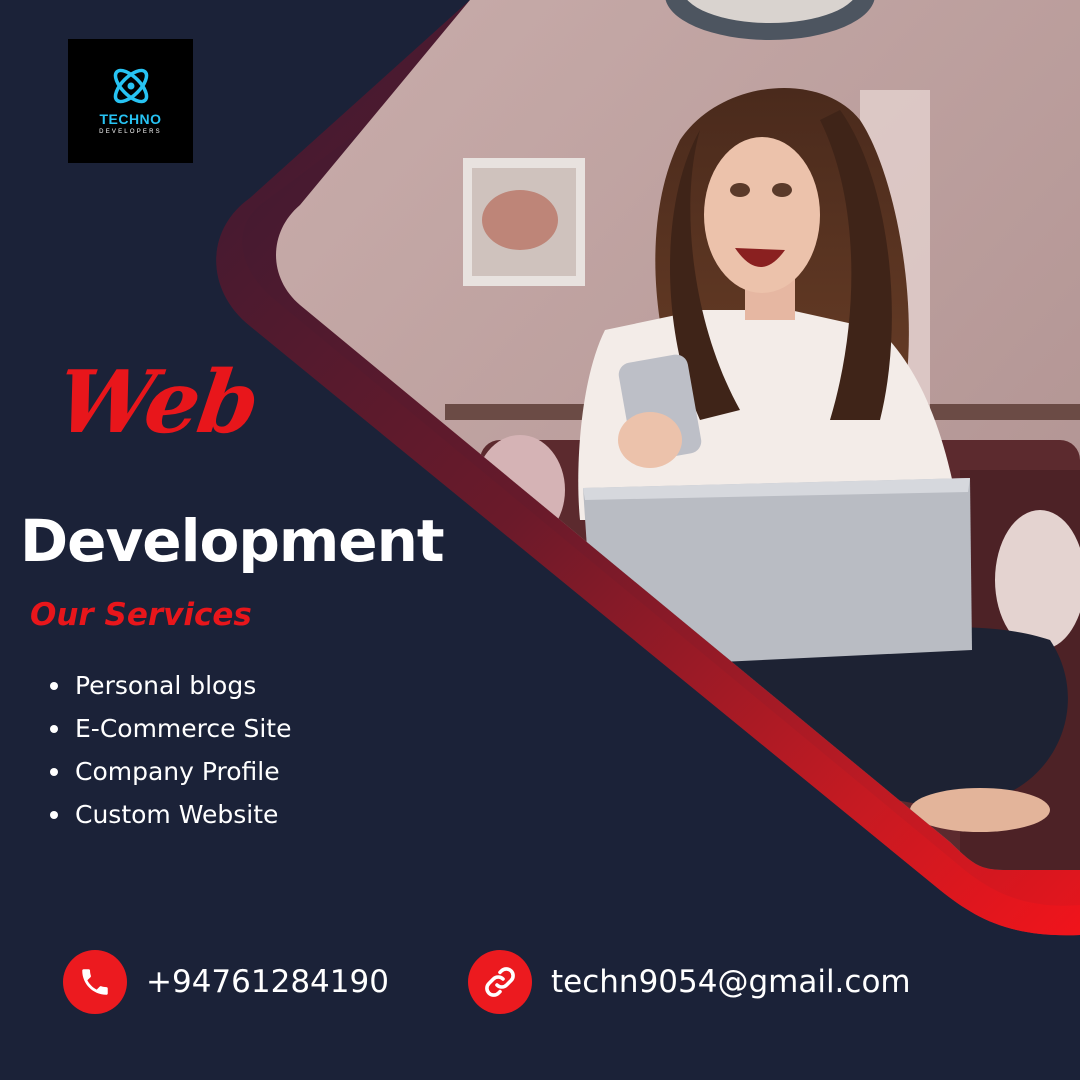 The height and width of the screenshot is (1080, 1080). What do you see at coordinates (183, 728) in the screenshot?
I see `service-label: E-Commerce Site` at bounding box center [183, 728].